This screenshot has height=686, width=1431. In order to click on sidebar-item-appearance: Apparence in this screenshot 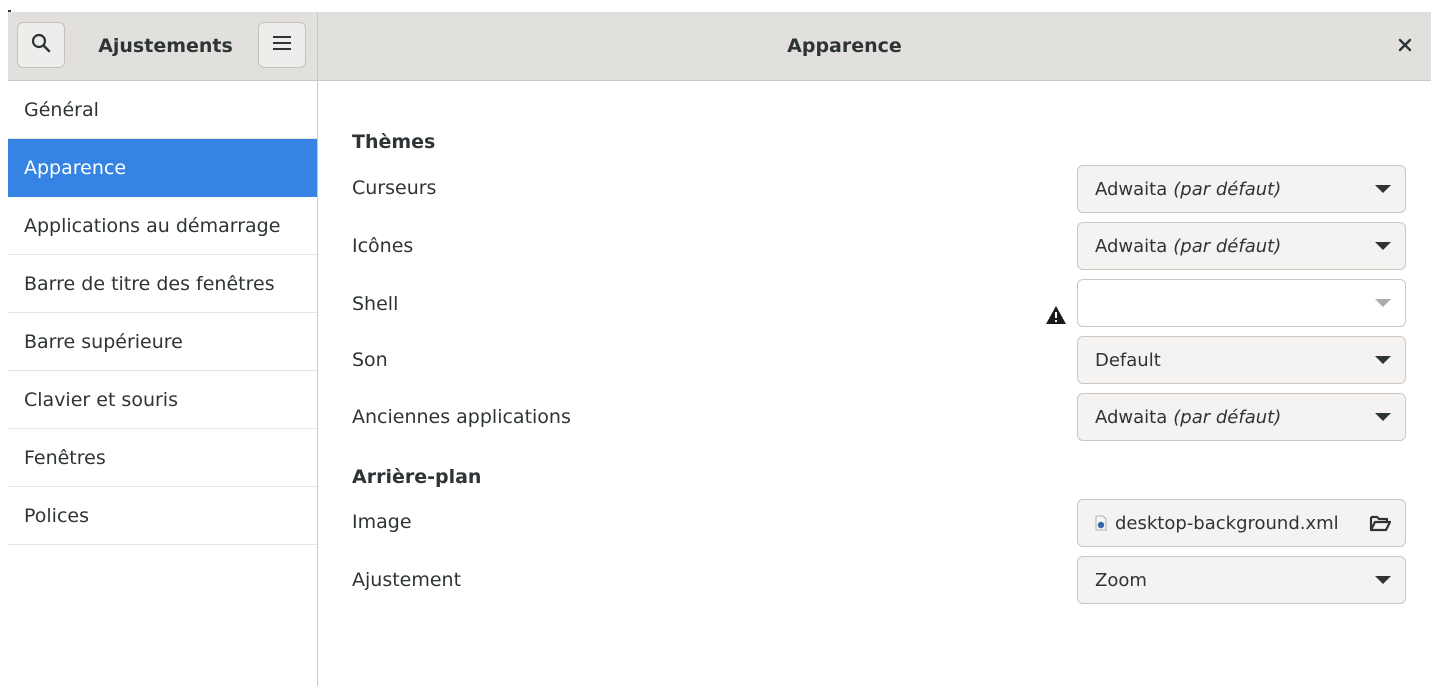, I will do `click(162, 168)`.